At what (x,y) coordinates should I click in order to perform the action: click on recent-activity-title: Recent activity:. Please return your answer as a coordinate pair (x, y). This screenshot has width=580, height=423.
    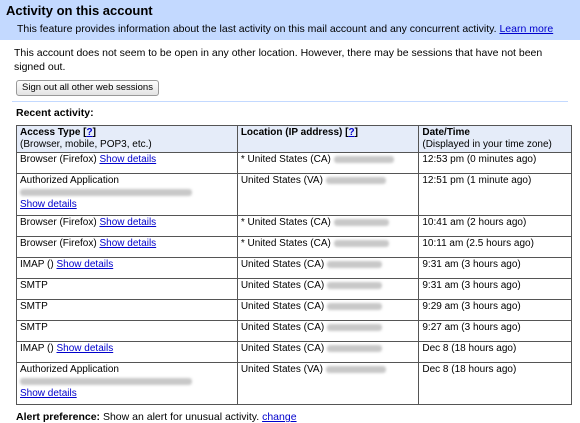
    Looking at the image, I should click on (55, 113).